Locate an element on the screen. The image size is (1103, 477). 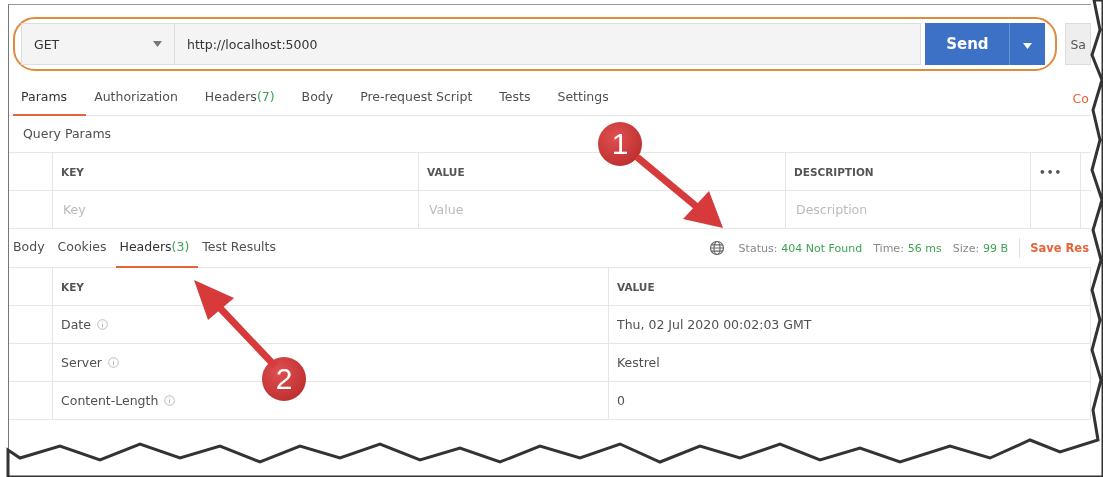
send-options-button is located at coordinates (1027, 44).